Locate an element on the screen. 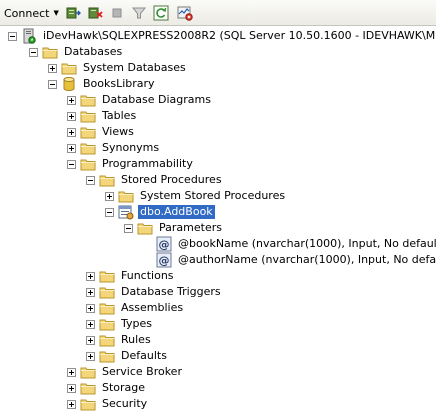  tree-node-label: Storage is located at coordinates (124, 387).